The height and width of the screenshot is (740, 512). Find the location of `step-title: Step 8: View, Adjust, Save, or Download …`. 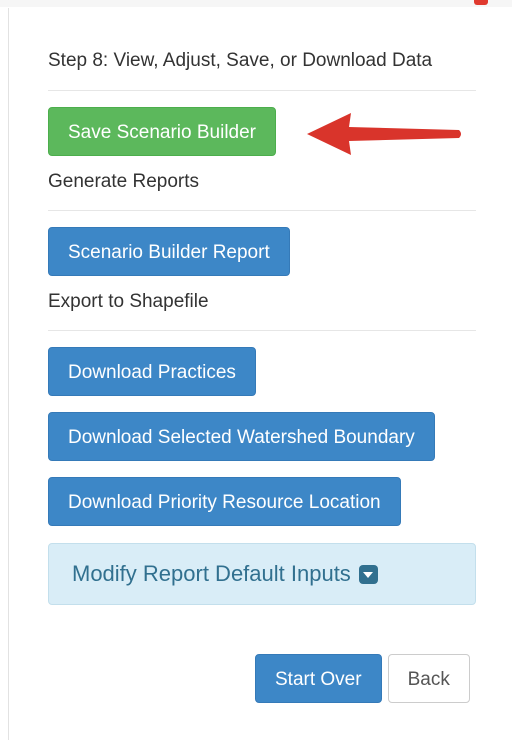

step-title: Step 8: View, Adjust, Save, or Download … is located at coordinates (240, 60).